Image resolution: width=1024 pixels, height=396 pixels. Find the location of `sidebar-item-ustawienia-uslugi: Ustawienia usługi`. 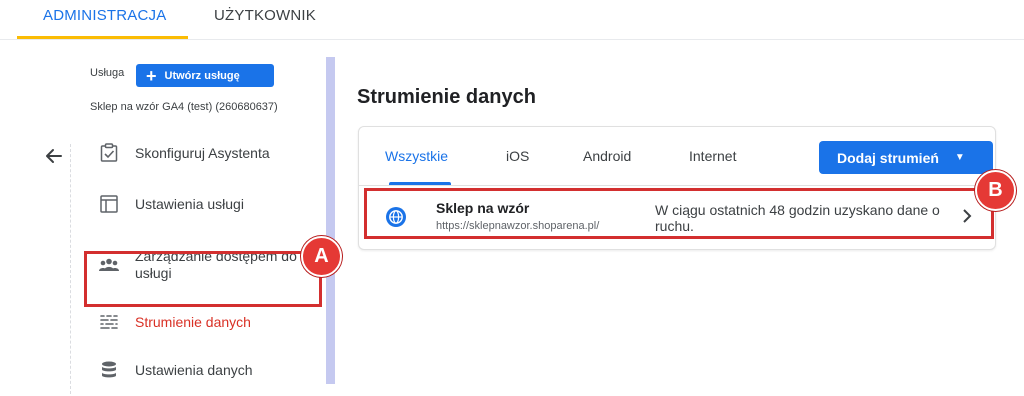

sidebar-item-ustawienia-uslugi: Ustawienia usługi is located at coordinates (205, 204).